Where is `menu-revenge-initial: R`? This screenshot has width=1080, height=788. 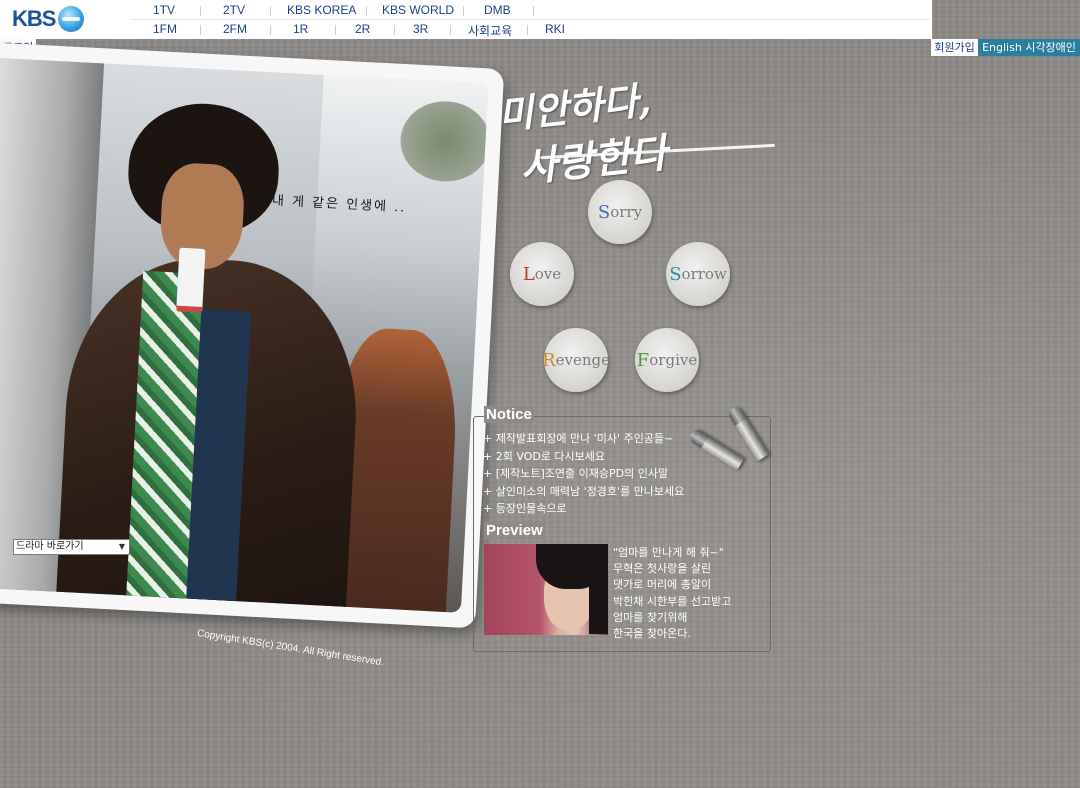
menu-revenge-initial: R is located at coordinates (549, 360).